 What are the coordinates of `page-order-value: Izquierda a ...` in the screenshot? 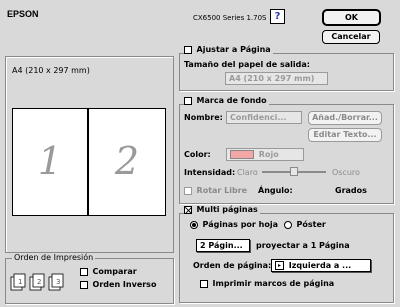 It's located at (320, 265).